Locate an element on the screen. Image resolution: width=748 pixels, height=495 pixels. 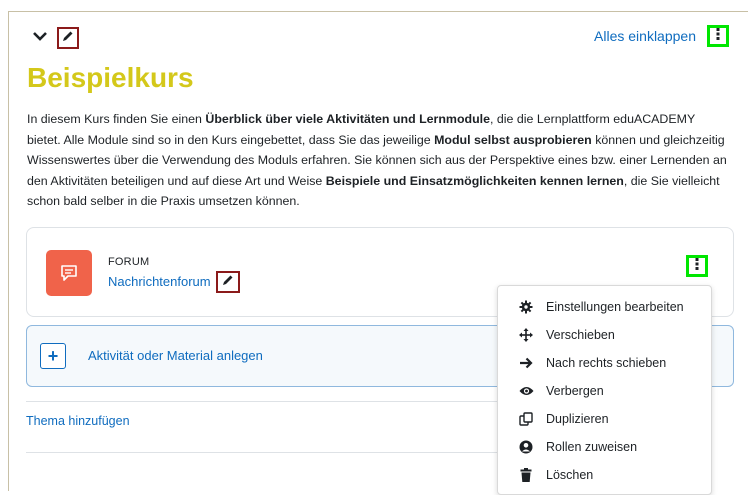
menu-item-assign-roles: Rollen zuweisen is located at coordinates (604, 446).